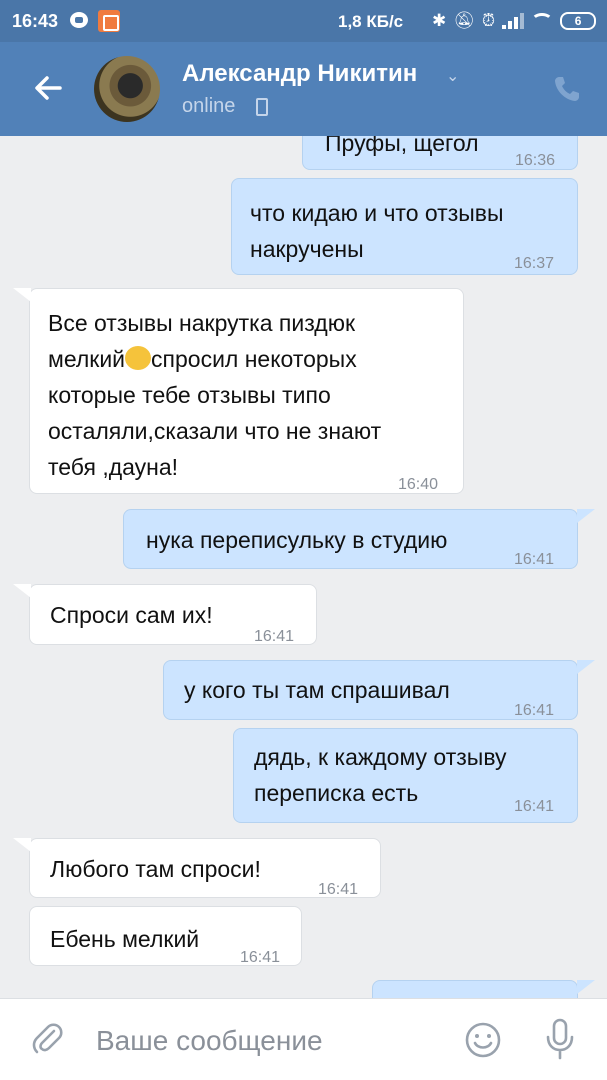  What do you see at coordinates (297, 540) in the screenshot?
I see `message-text: нука переписульку в студию` at bounding box center [297, 540].